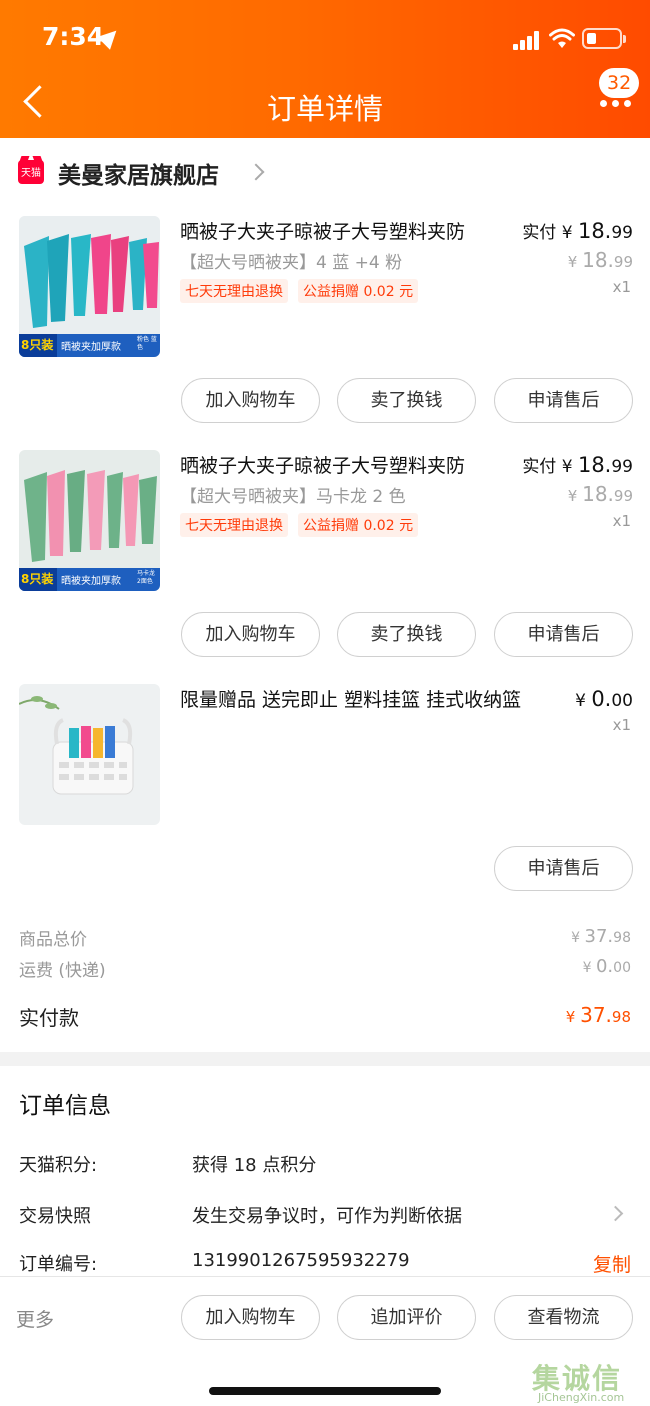 This screenshot has width=650, height=1406. What do you see at coordinates (89, 286) in the screenshot?
I see `product-image: 8只装 晒被夹加厚款 粉色 蓝色` at bounding box center [89, 286].